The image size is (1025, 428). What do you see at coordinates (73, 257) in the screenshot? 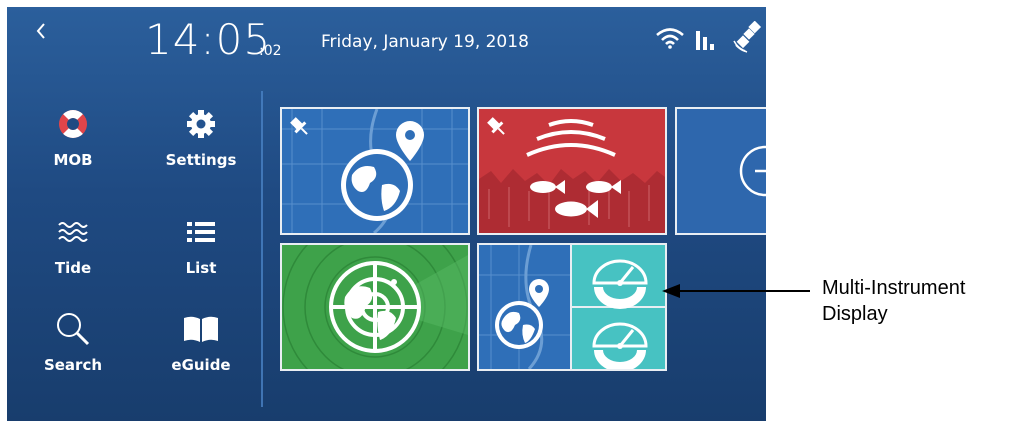
I see `sidebar-item-tide: Tide` at bounding box center [73, 257].